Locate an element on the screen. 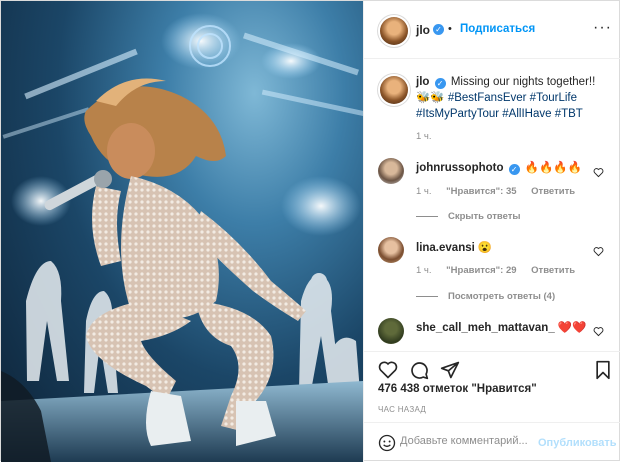  caption-emojis: 🐝🐝 is located at coordinates (430, 98).